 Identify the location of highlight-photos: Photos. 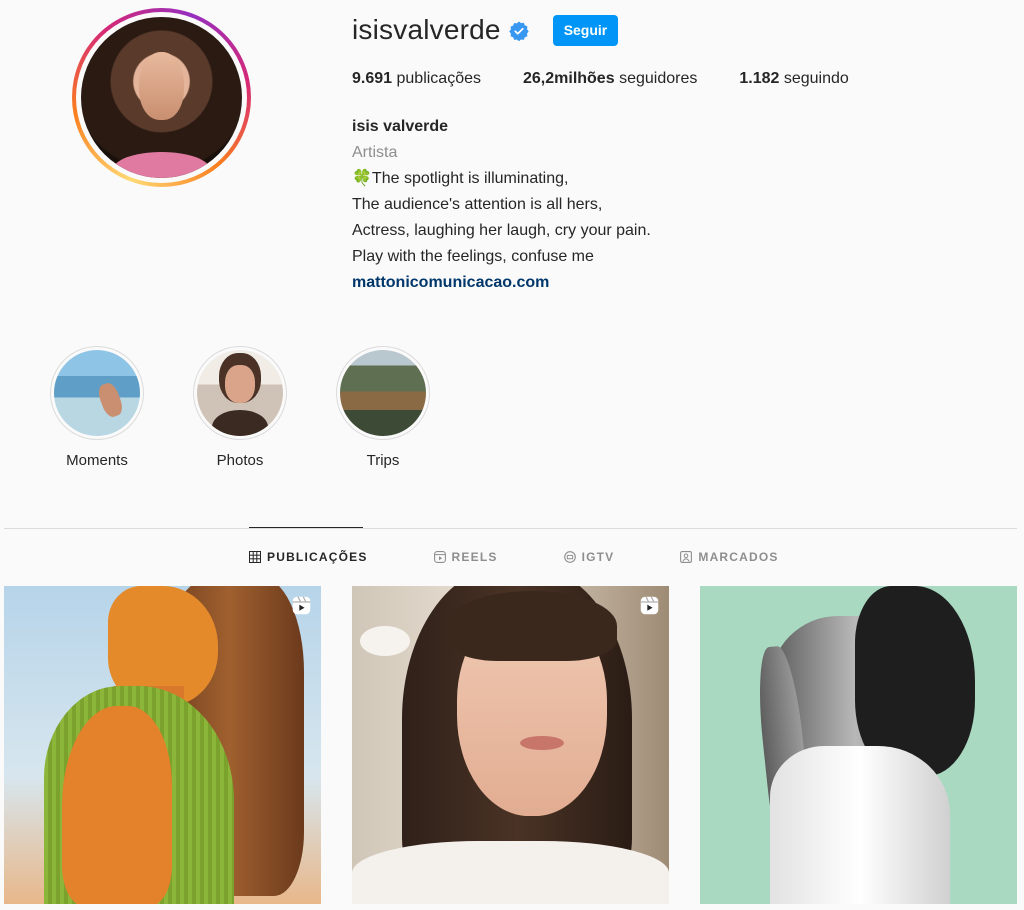
(240, 407).